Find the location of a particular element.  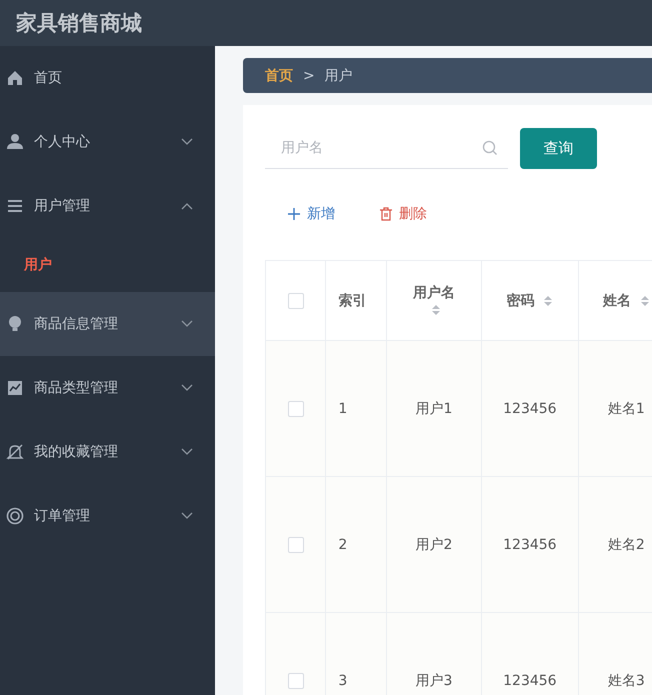

app-title: 家具销售商城 is located at coordinates (79, 23).